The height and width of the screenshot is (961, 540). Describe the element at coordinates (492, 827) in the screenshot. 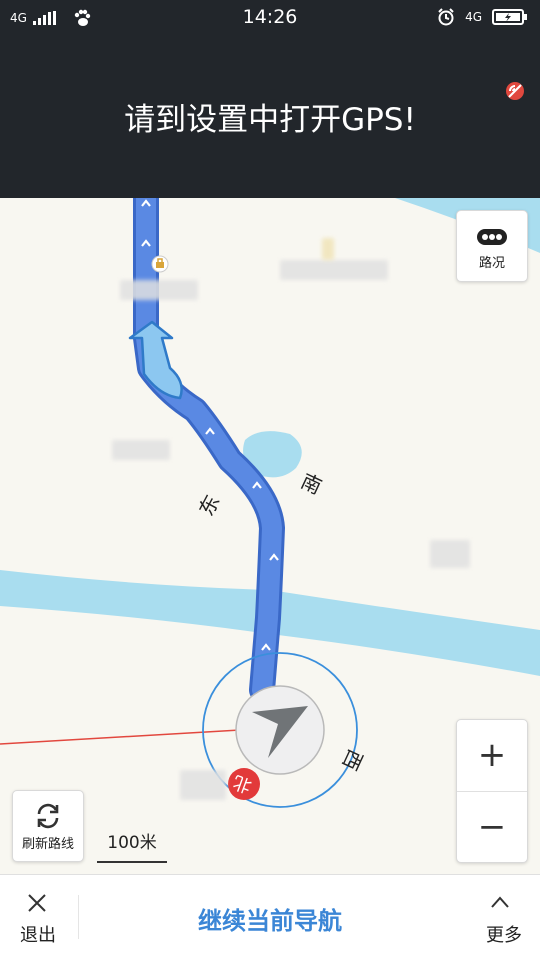

I see `zoom-out-button: −` at that location.